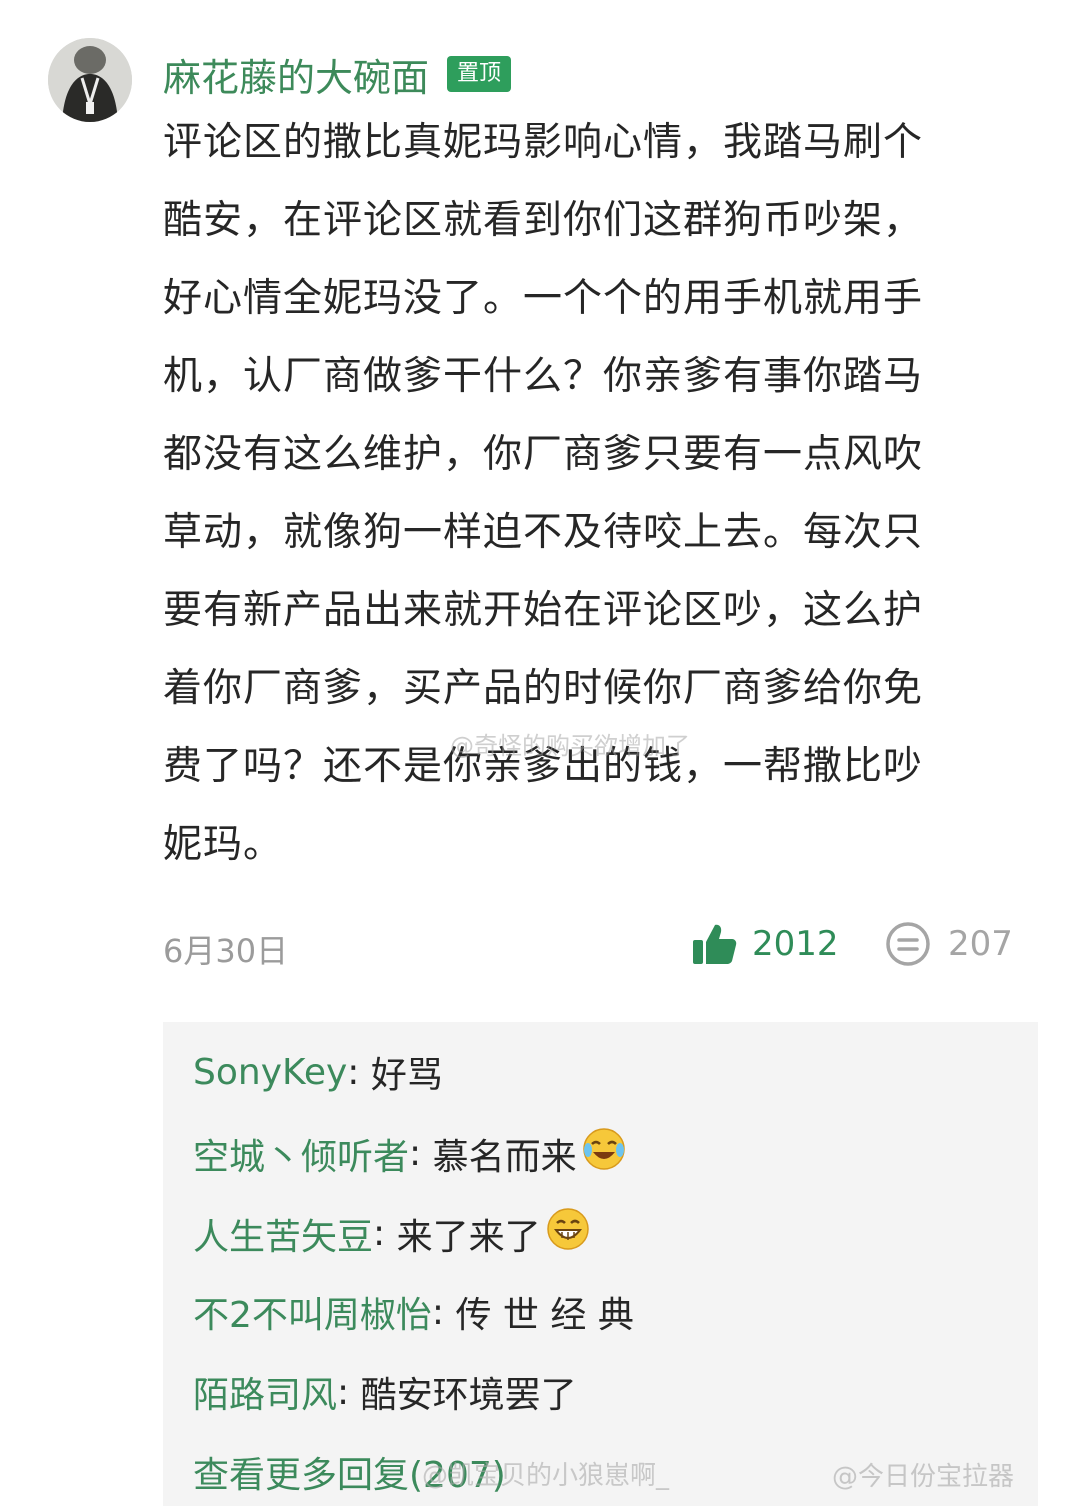 This screenshot has width=1080, height=1506. What do you see at coordinates (296, 74) in the screenshot?
I see `author-name: 麻花藤的大碗面` at bounding box center [296, 74].